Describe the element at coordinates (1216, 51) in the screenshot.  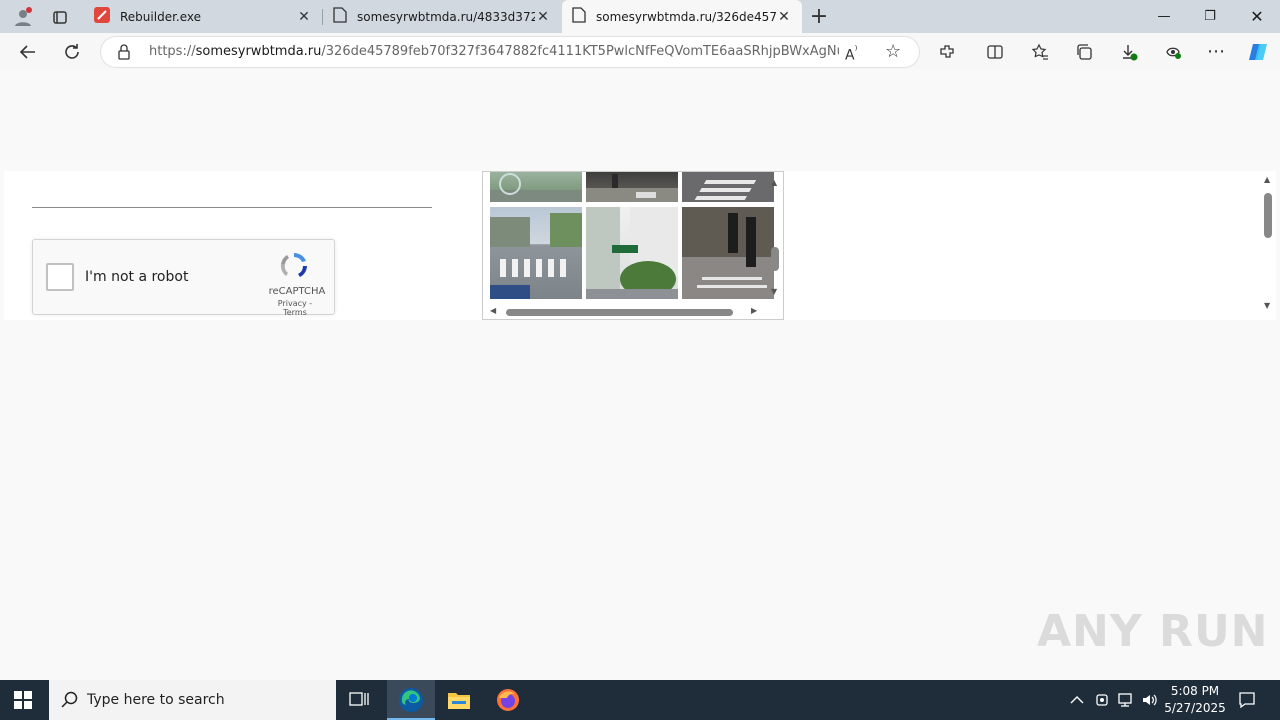
I see `more-icon: ⋯` at that location.